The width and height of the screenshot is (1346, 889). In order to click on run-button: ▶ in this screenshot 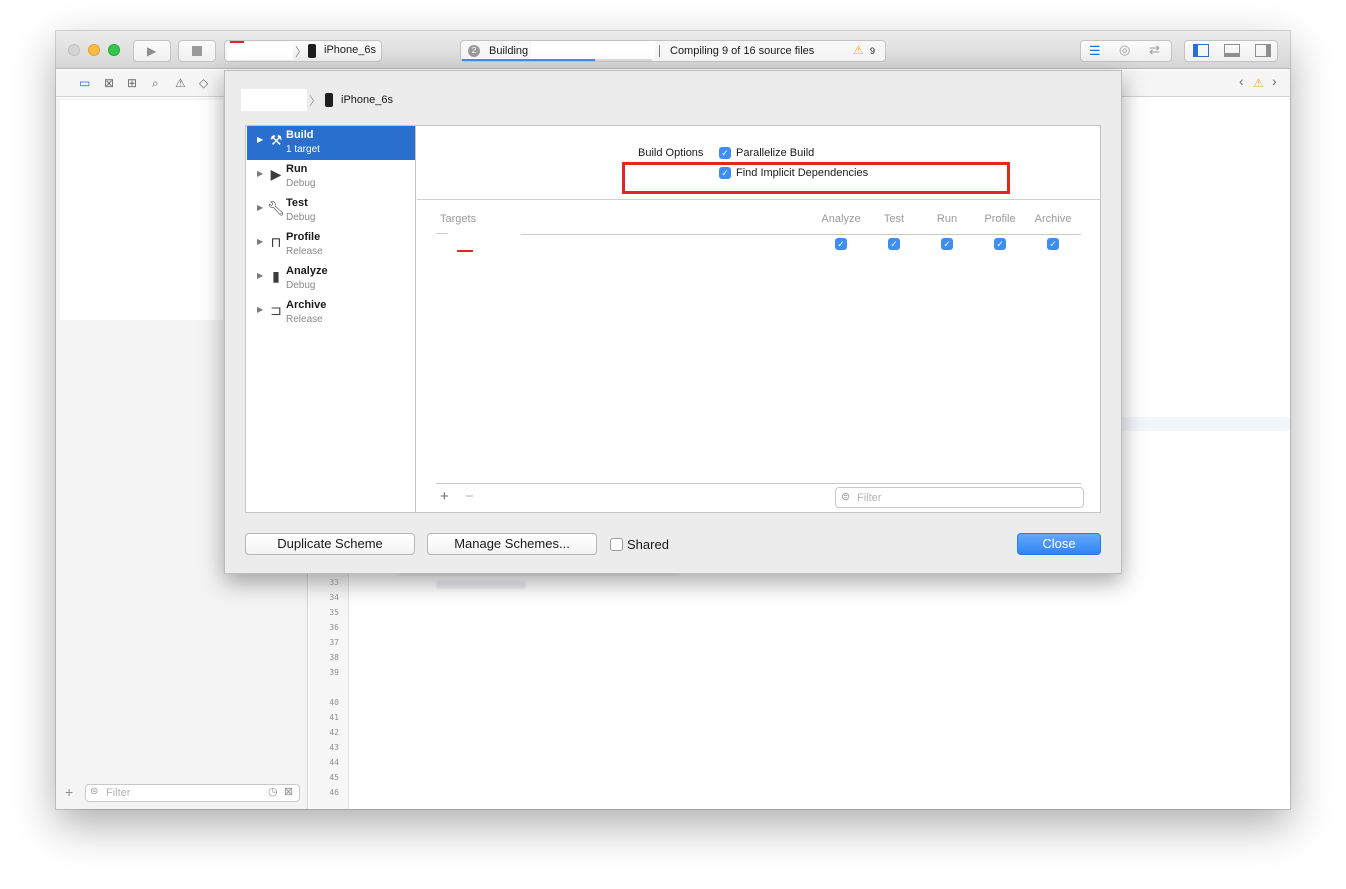, I will do `click(152, 51)`.